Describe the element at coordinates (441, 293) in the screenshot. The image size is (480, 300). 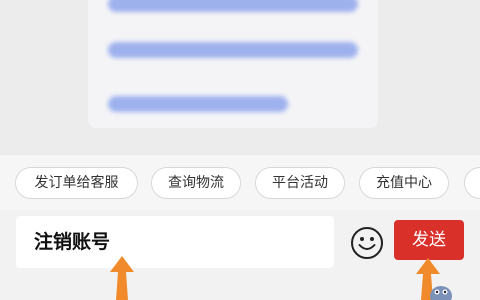
I see `mascot-avatar-icon` at that location.